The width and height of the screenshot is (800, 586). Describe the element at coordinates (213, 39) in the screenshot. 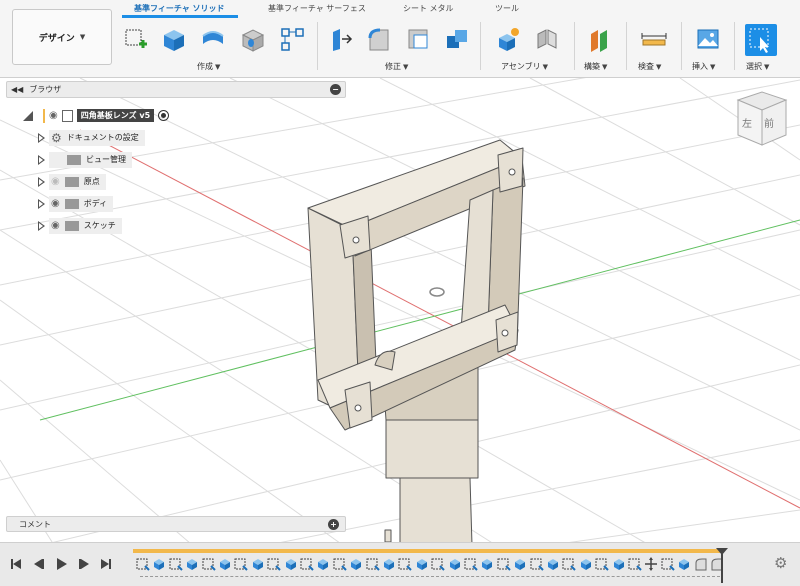

I see `revolve-tool` at that location.